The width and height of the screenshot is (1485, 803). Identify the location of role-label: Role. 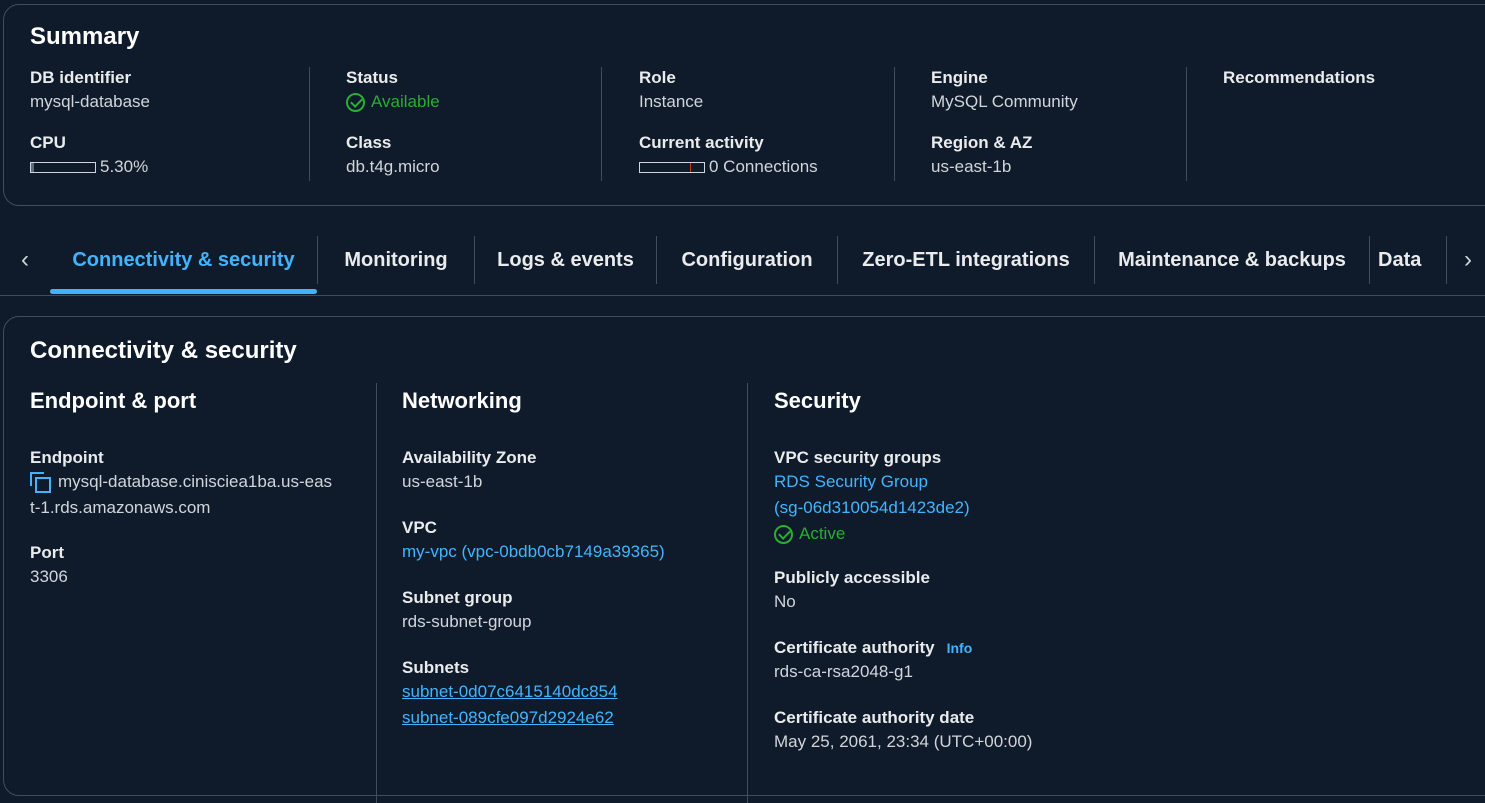
(657, 77).